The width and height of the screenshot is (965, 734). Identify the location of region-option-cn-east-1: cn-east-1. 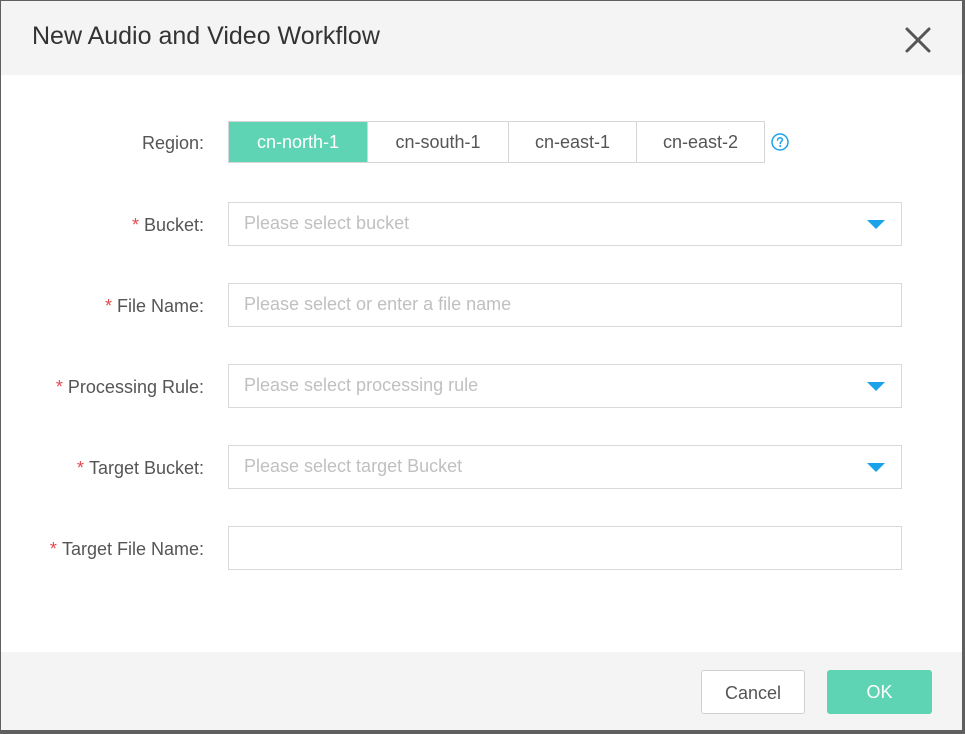
(572, 142).